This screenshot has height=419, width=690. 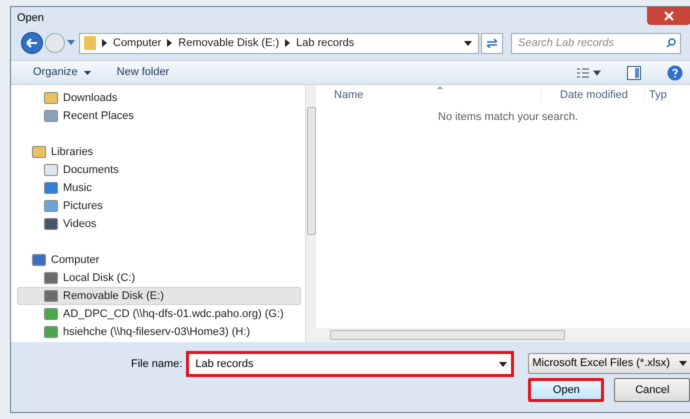 I want to click on nav-item: Downloads, so click(x=159, y=98).